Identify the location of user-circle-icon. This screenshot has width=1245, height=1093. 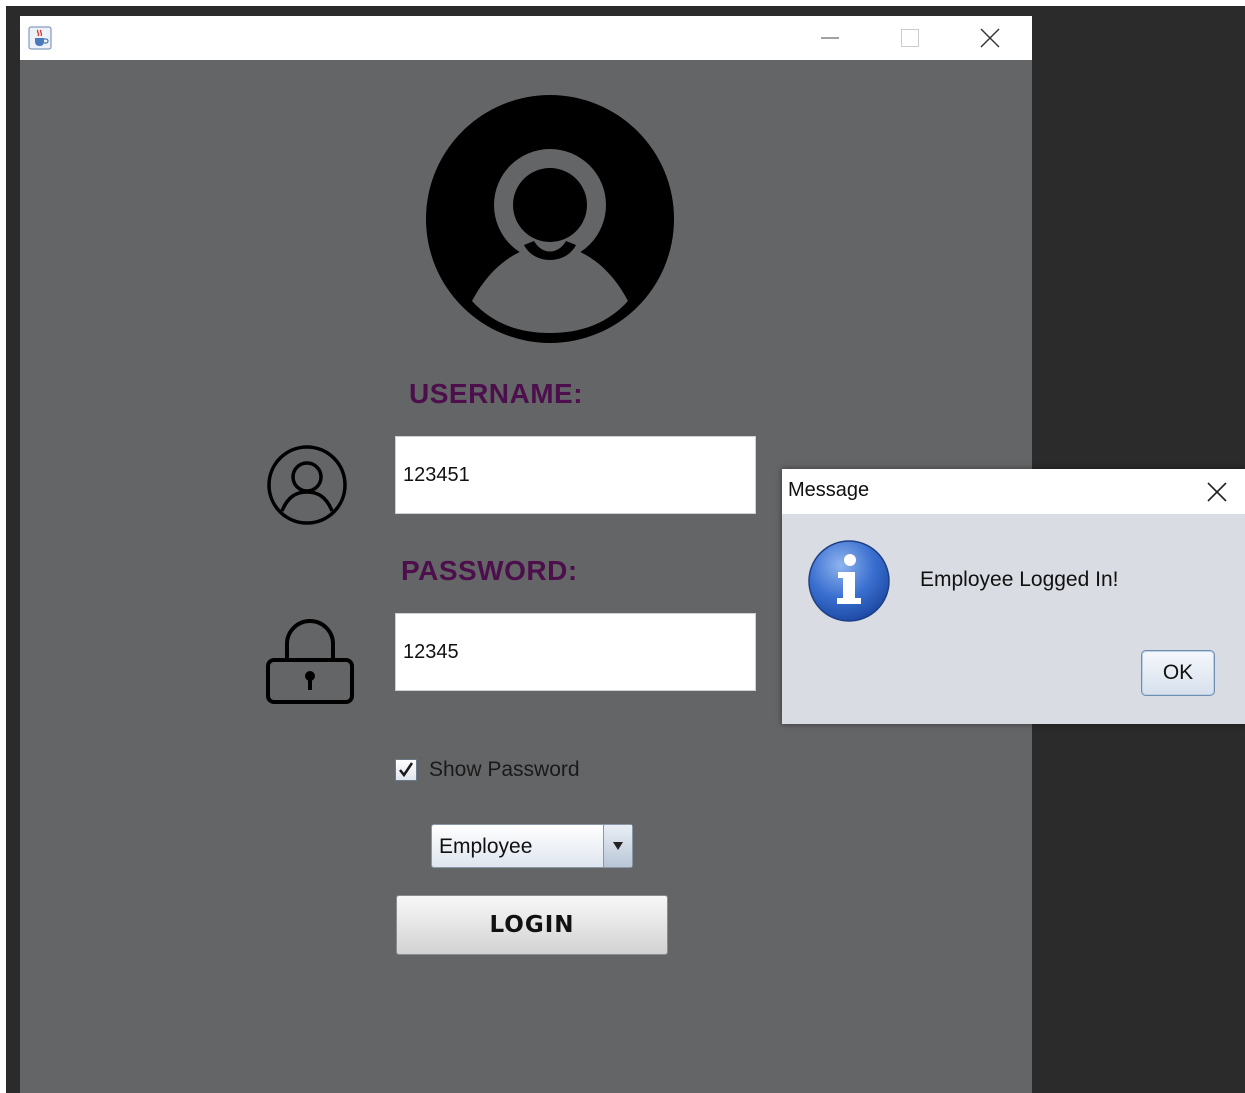
(307, 485).